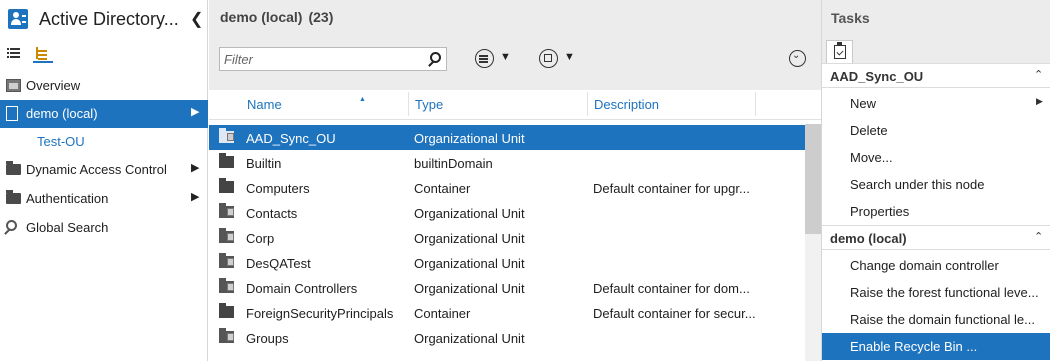 The height and width of the screenshot is (361, 1050). Describe the element at coordinates (302, 288) in the screenshot. I see `cell-name: Domain Controllers` at that location.